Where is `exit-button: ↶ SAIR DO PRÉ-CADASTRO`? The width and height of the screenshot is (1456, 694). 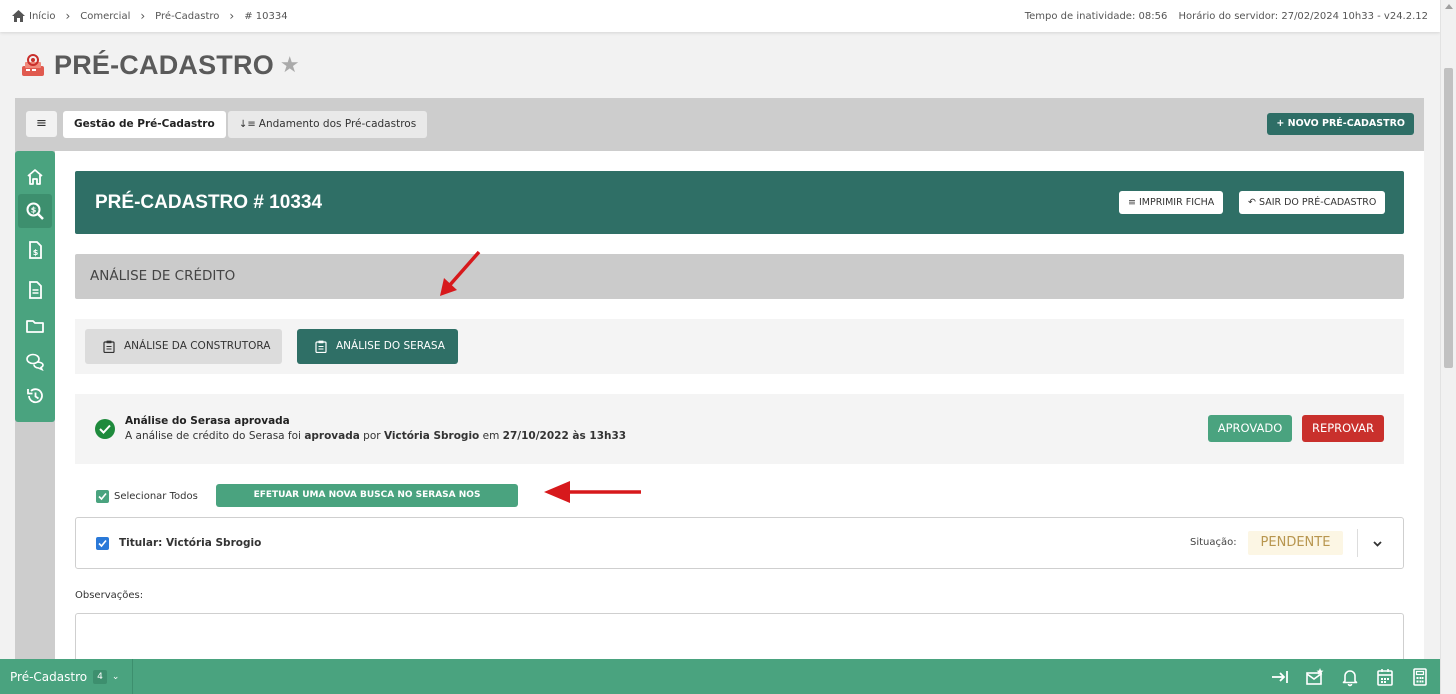 exit-button: ↶ SAIR DO PRÉ-CADASTRO is located at coordinates (1312, 202).